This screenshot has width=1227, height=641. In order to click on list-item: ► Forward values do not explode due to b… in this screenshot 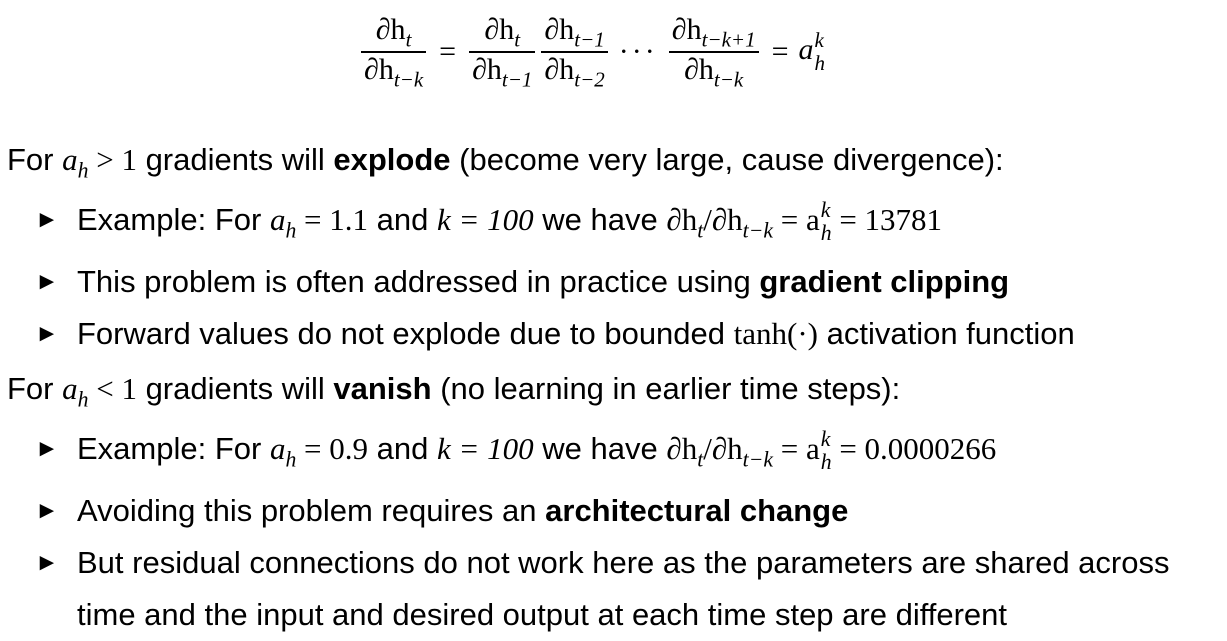, I will do `click(614, 334)`.